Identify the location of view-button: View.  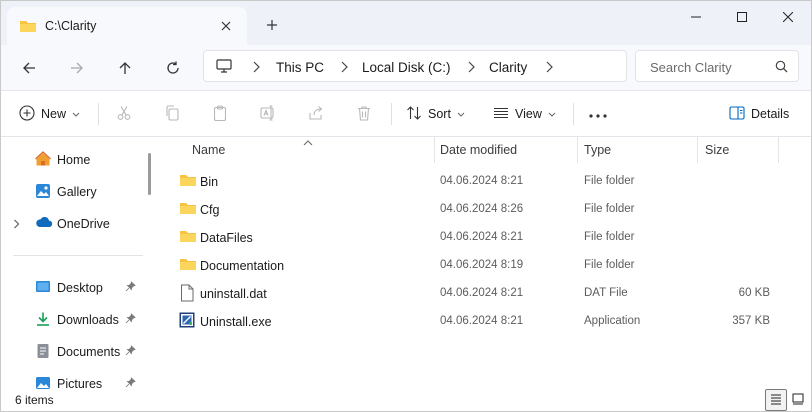
(524, 114).